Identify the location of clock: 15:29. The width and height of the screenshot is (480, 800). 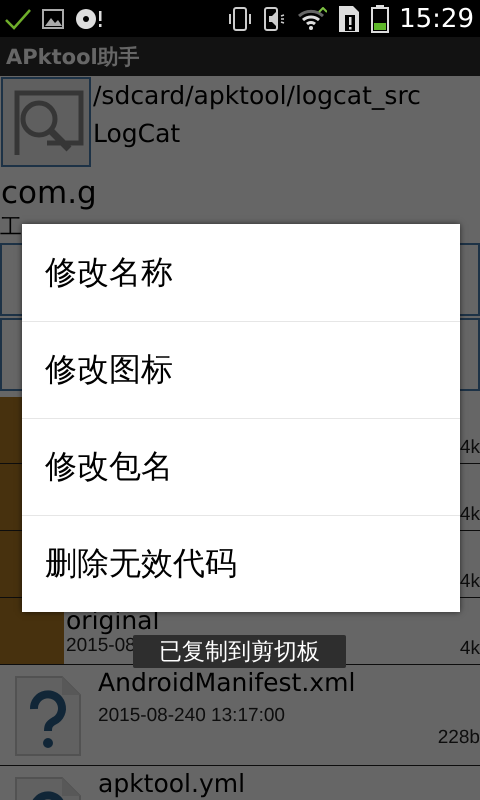
(436, 19).